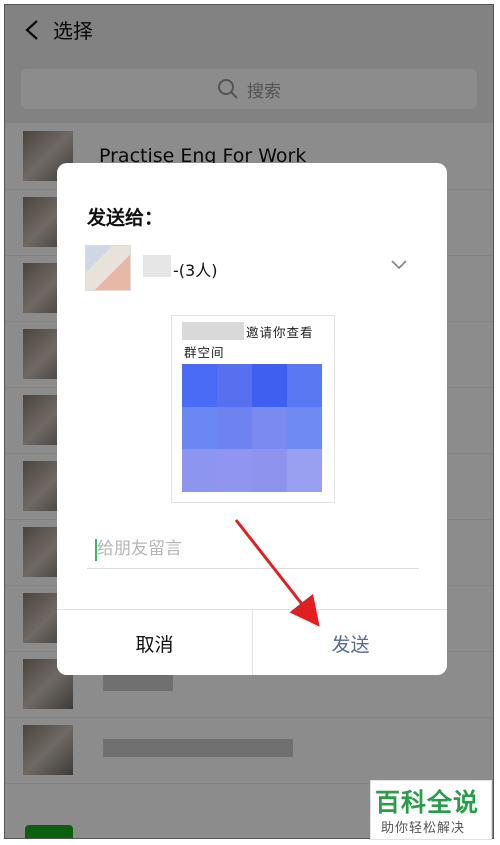 This screenshot has width=500, height=845. Describe the element at coordinates (255, 268) in the screenshot. I see `recipient-row: -(3人)` at that location.